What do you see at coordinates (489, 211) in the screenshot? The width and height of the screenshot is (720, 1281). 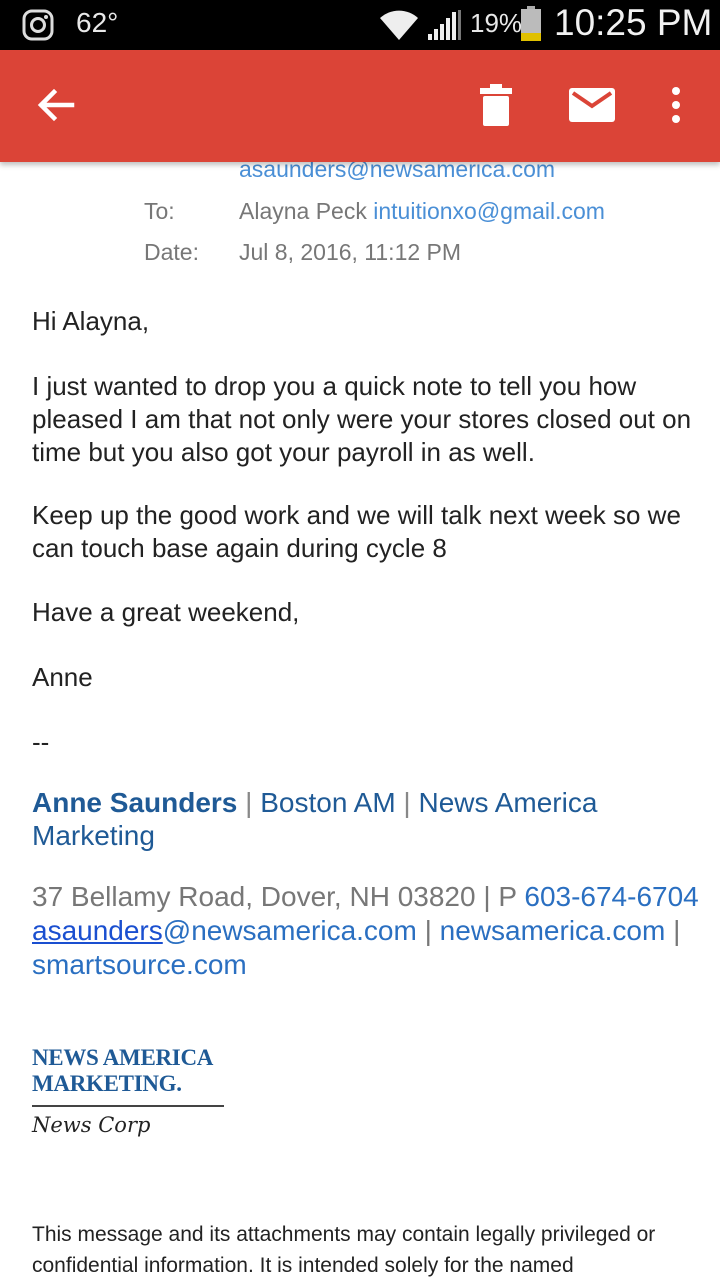 I see `to-email-link: intuitionxo@gmail.com` at bounding box center [489, 211].